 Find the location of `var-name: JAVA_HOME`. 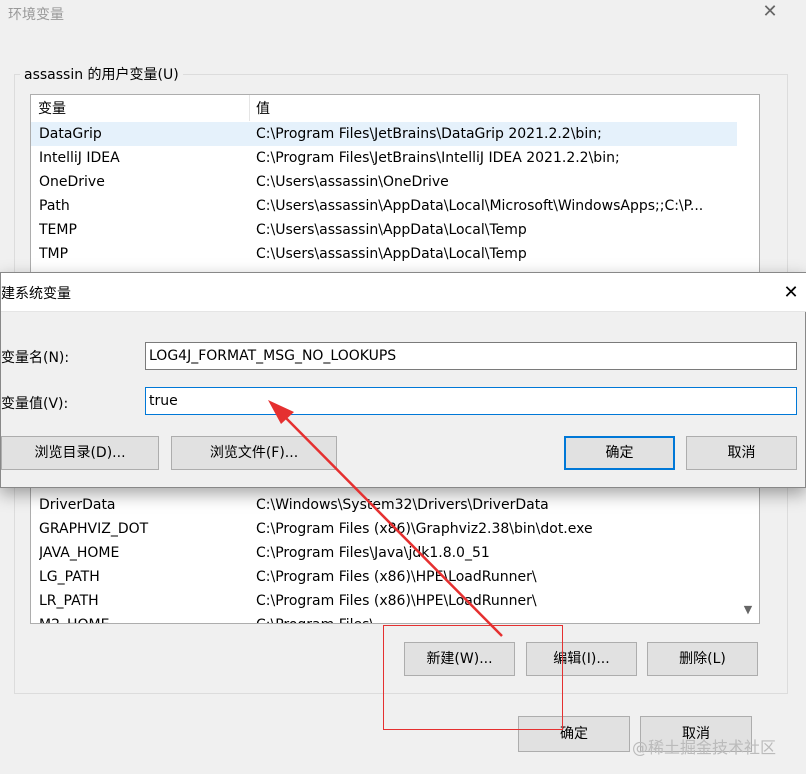

var-name: JAVA_HOME is located at coordinates (79, 553).